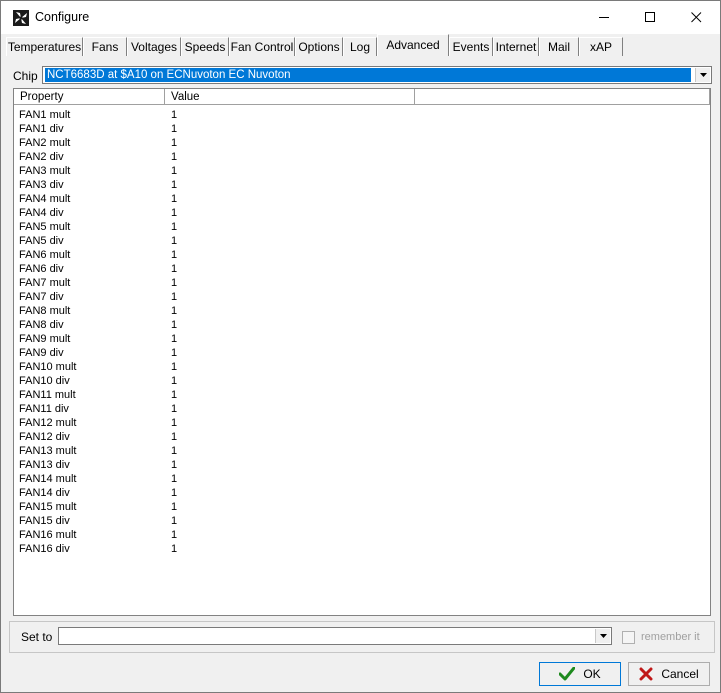 The width and height of the screenshot is (721, 693). What do you see at coordinates (214, 479) in the screenshot?
I see `table-row: FAN14 mult 1` at bounding box center [214, 479].